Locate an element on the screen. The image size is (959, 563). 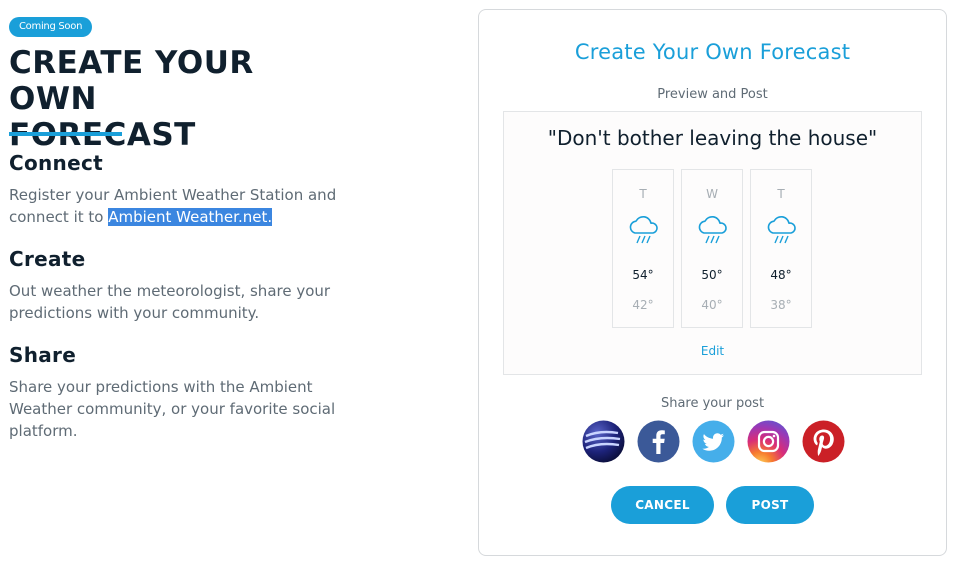
day-card: T 54° 42° is located at coordinates (643, 248).